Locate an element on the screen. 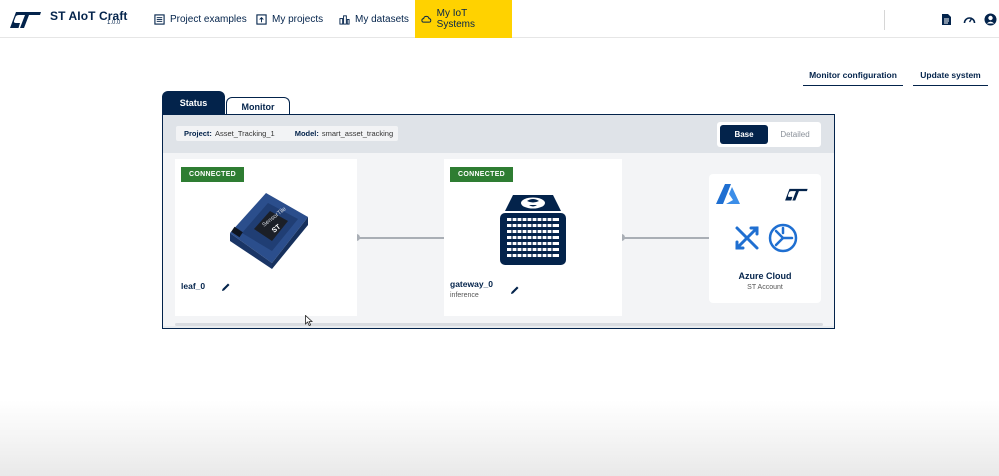 The image size is (999, 476). nav-label: Project examples is located at coordinates (208, 19).